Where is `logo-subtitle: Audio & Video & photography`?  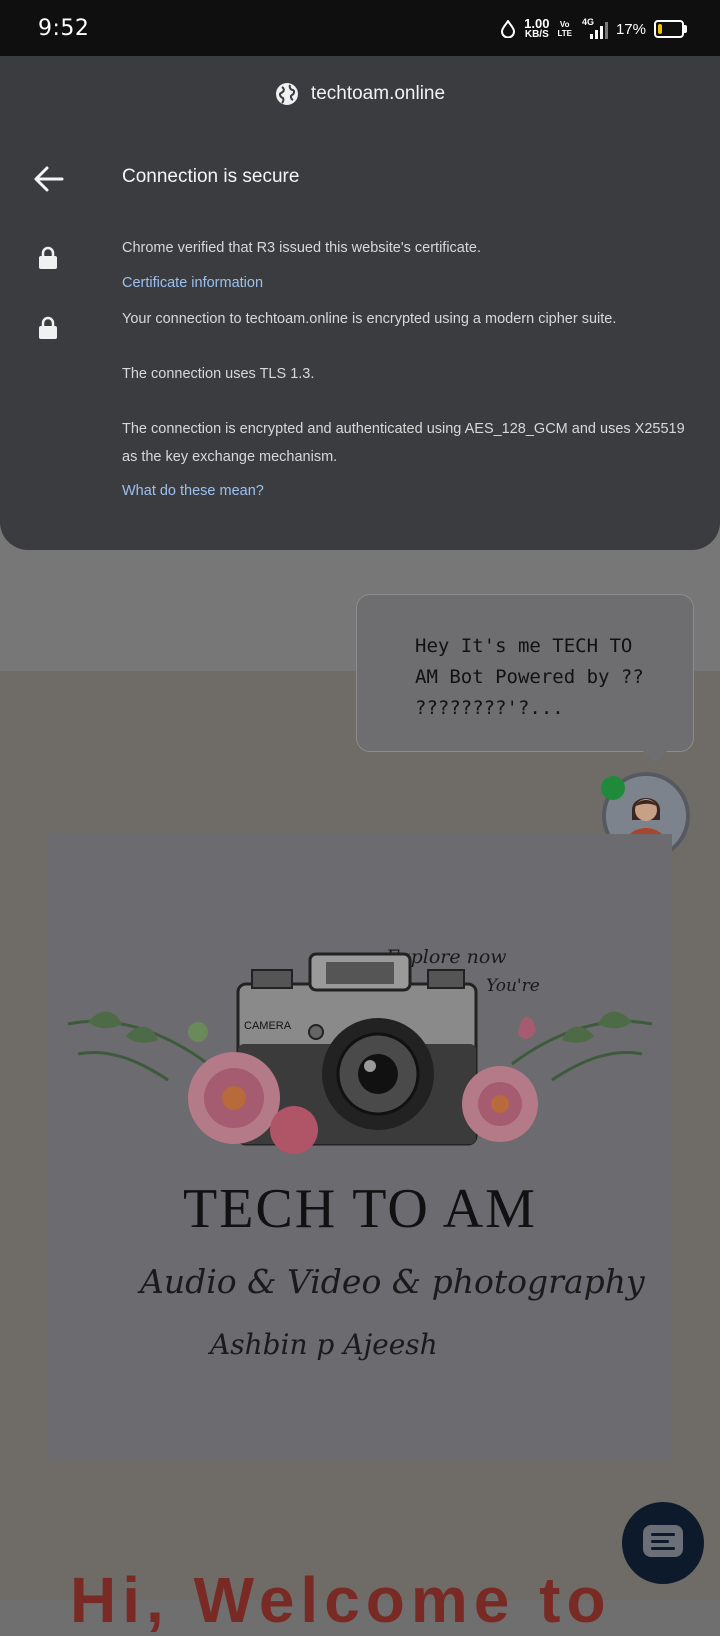 logo-subtitle: Audio & Video & photography is located at coordinates (392, 1281).